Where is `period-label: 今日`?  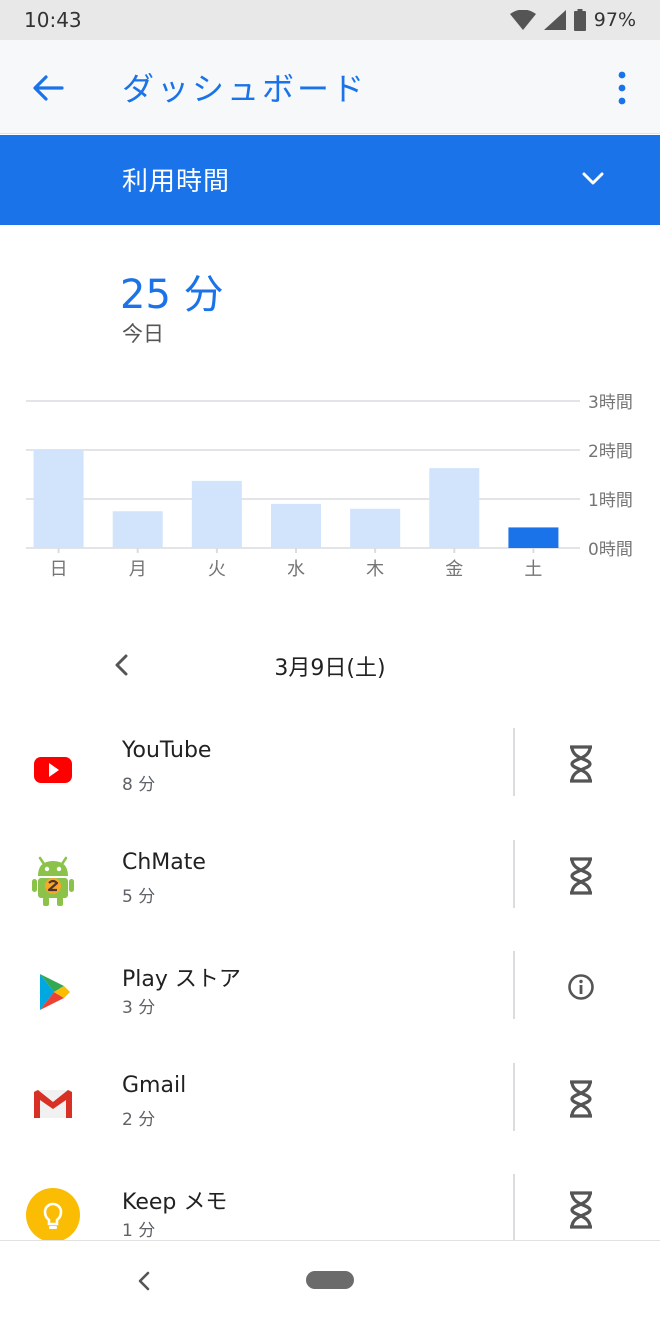 period-label: 今日 is located at coordinates (143, 334).